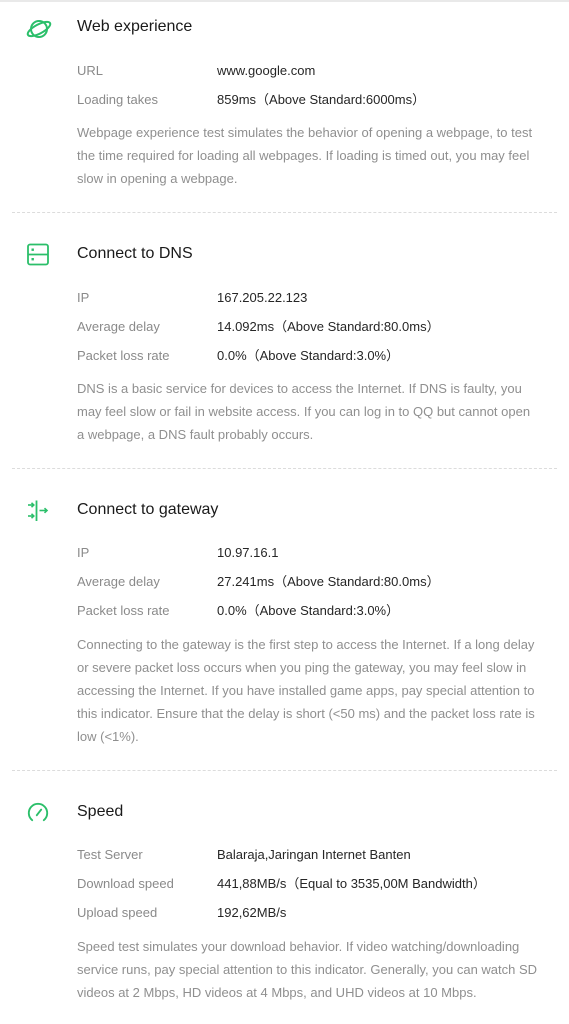 The height and width of the screenshot is (1024, 569). I want to click on section-header: Web experience, so click(284, 29).